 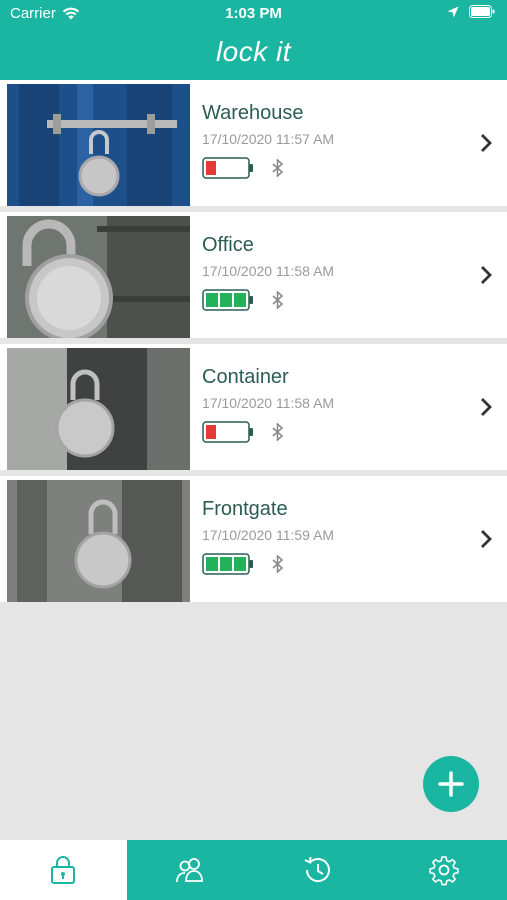 I want to click on history-icon, so click(x=317, y=869).